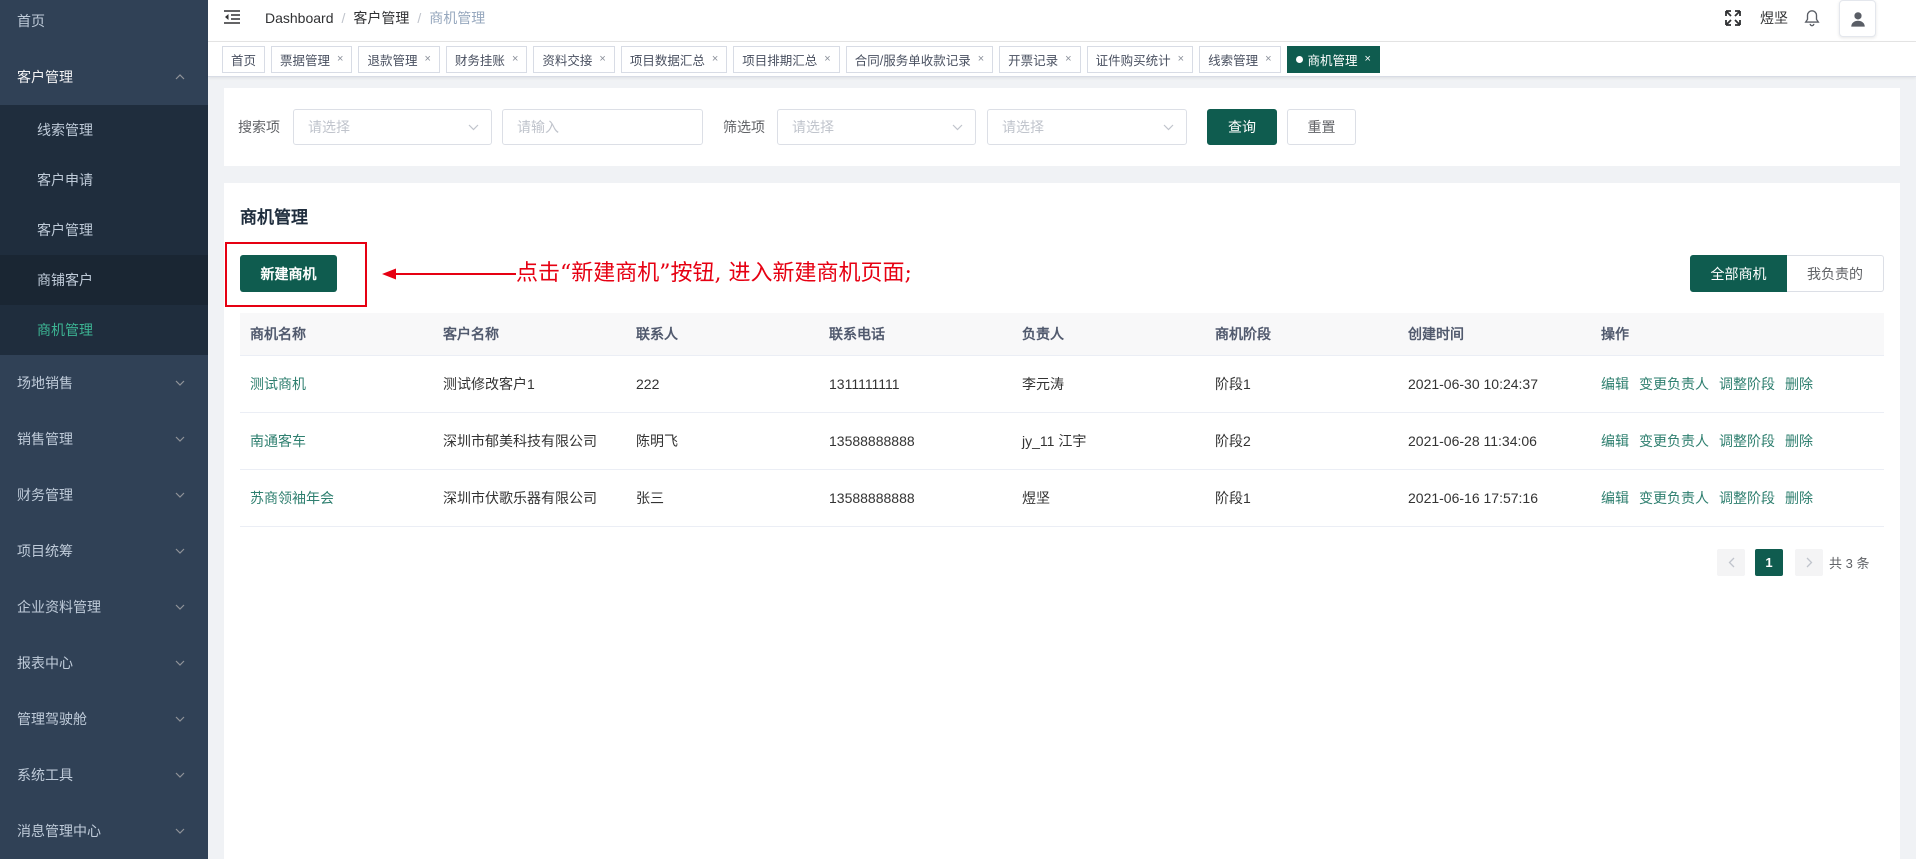  I want to click on tag-payment-records: 合同/服务单收款记录, so click(919, 59).